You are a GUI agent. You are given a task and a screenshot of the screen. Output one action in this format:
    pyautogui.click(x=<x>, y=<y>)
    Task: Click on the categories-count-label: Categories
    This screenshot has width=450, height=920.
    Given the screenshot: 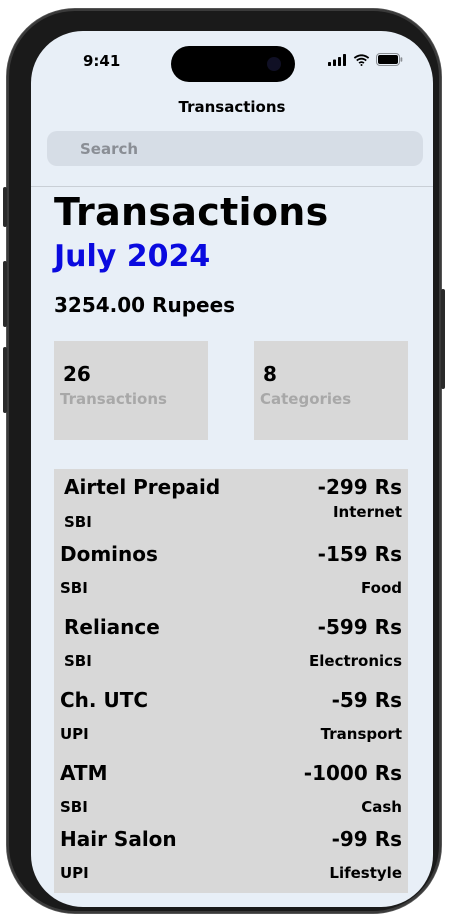 What is the action you would take?
    pyautogui.click(x=306, y=399)
    